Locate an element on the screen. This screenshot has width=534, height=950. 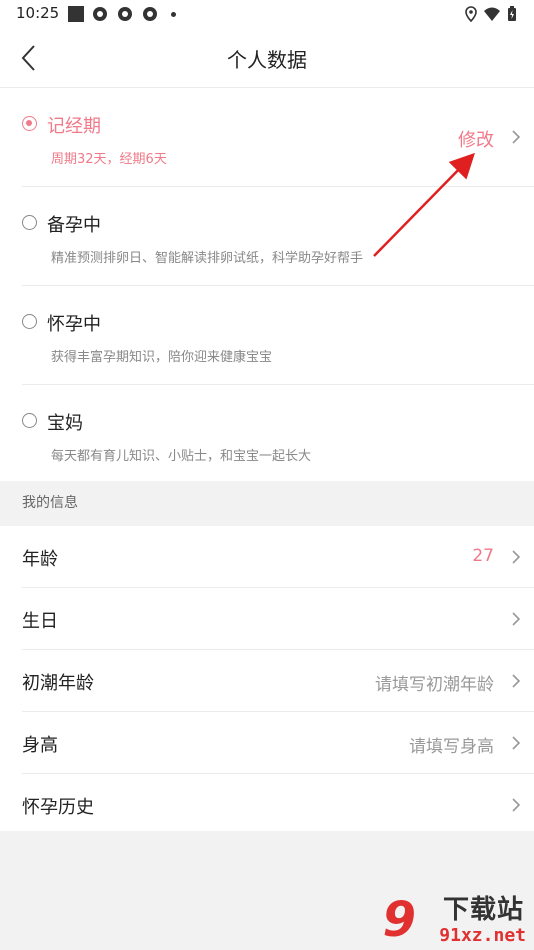
status-bar: 10:25 is located at coordinates (267, 14).